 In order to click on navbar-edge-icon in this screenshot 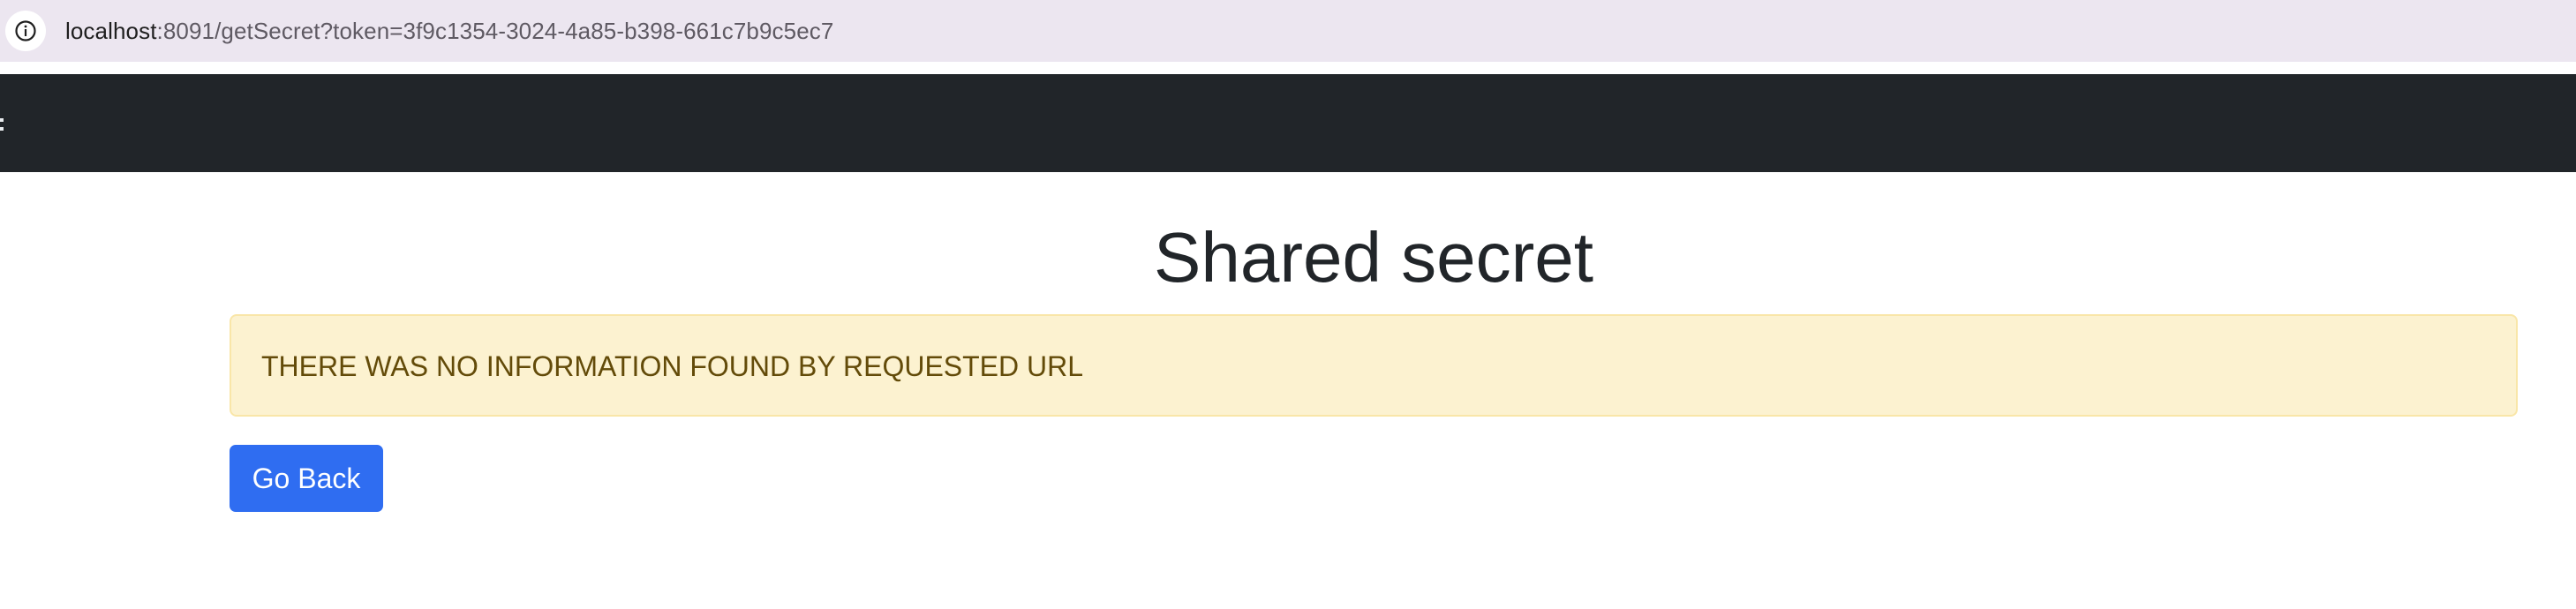, I will do `click(2, 127)`.